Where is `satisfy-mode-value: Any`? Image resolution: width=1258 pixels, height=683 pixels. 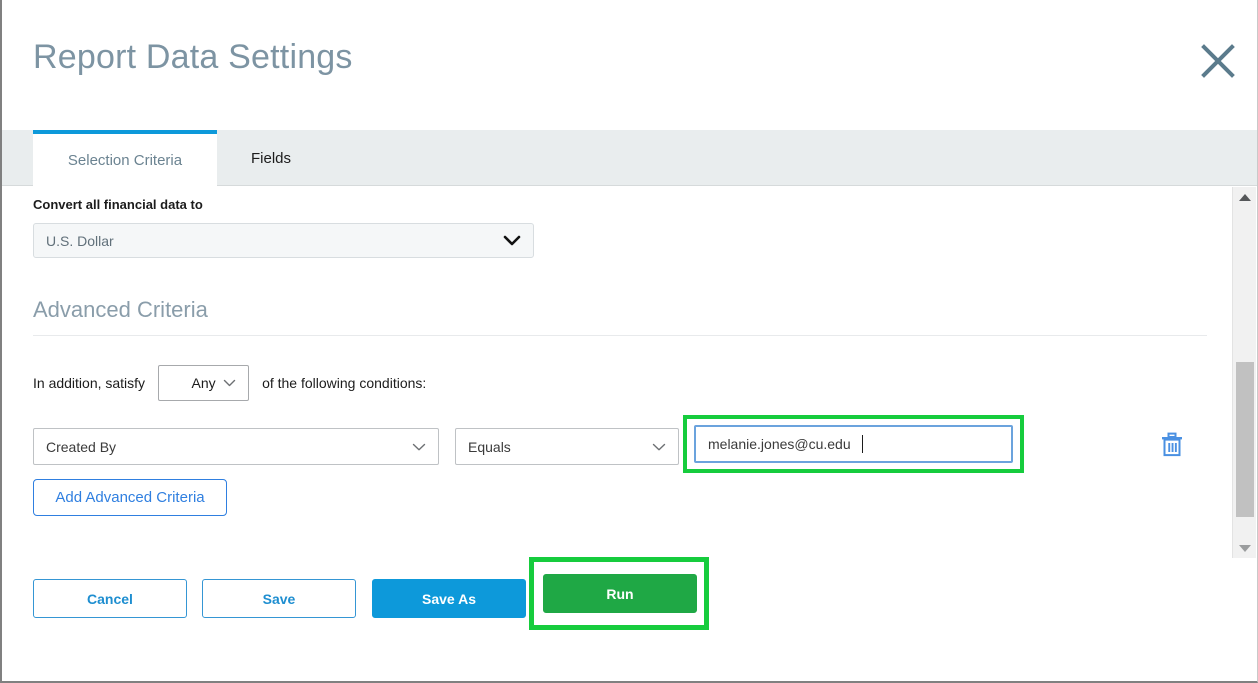
satisfy-mode-value: Any is located at coordinates (203, 383).